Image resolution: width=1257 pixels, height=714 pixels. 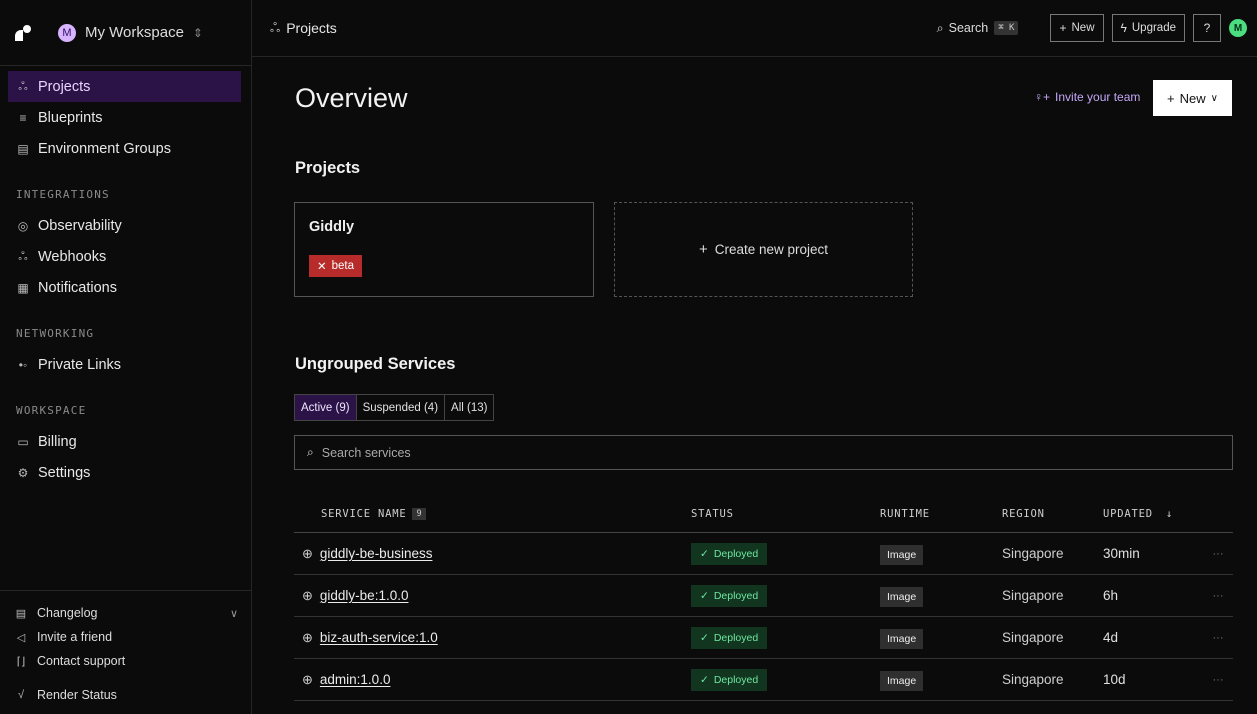 What do you see at coordinates (23, 364) in the screenshot?
I see `private-links-icon: •◦` at bounding box center [23, 364].